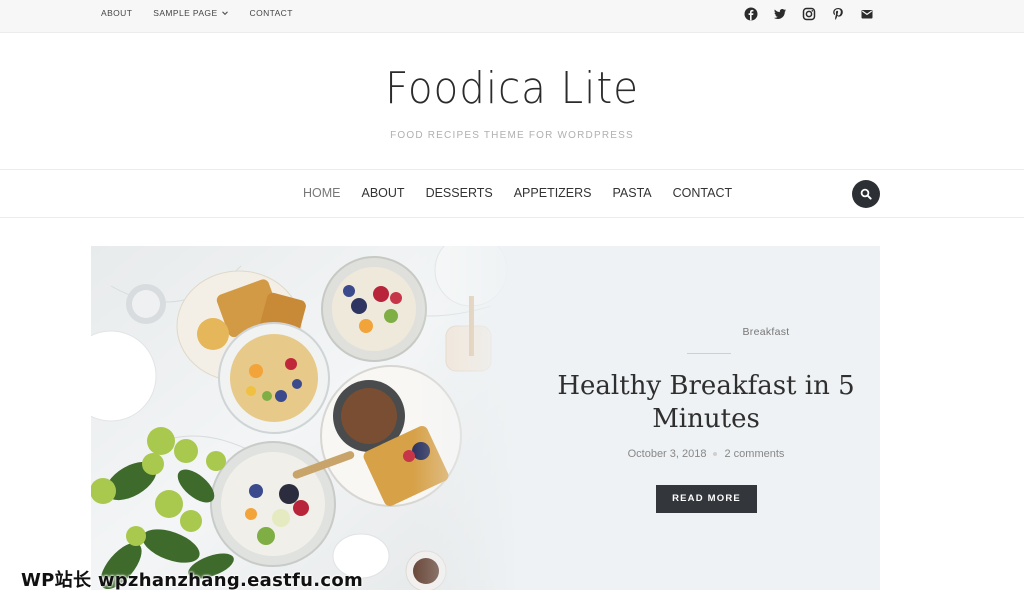 This screenshot has width=1024, height=599. What do you see at coordinates (512, 16) in the screenshot?
I see `top-bar: ABOUT SAMPLE PAGE CONTACT` at bounding box center [512, 16].